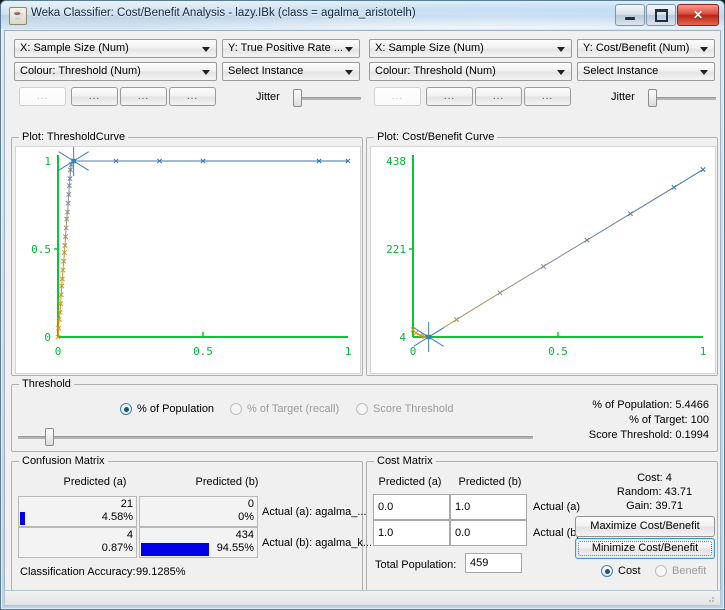  I want to click on confusion-col-header-b: Predicted (b), so click(227, 482).